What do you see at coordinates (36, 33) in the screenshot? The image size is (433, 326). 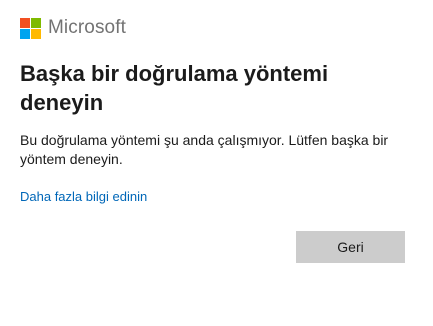 I see `logo-yellow-square` at bounding box center [36, 33].